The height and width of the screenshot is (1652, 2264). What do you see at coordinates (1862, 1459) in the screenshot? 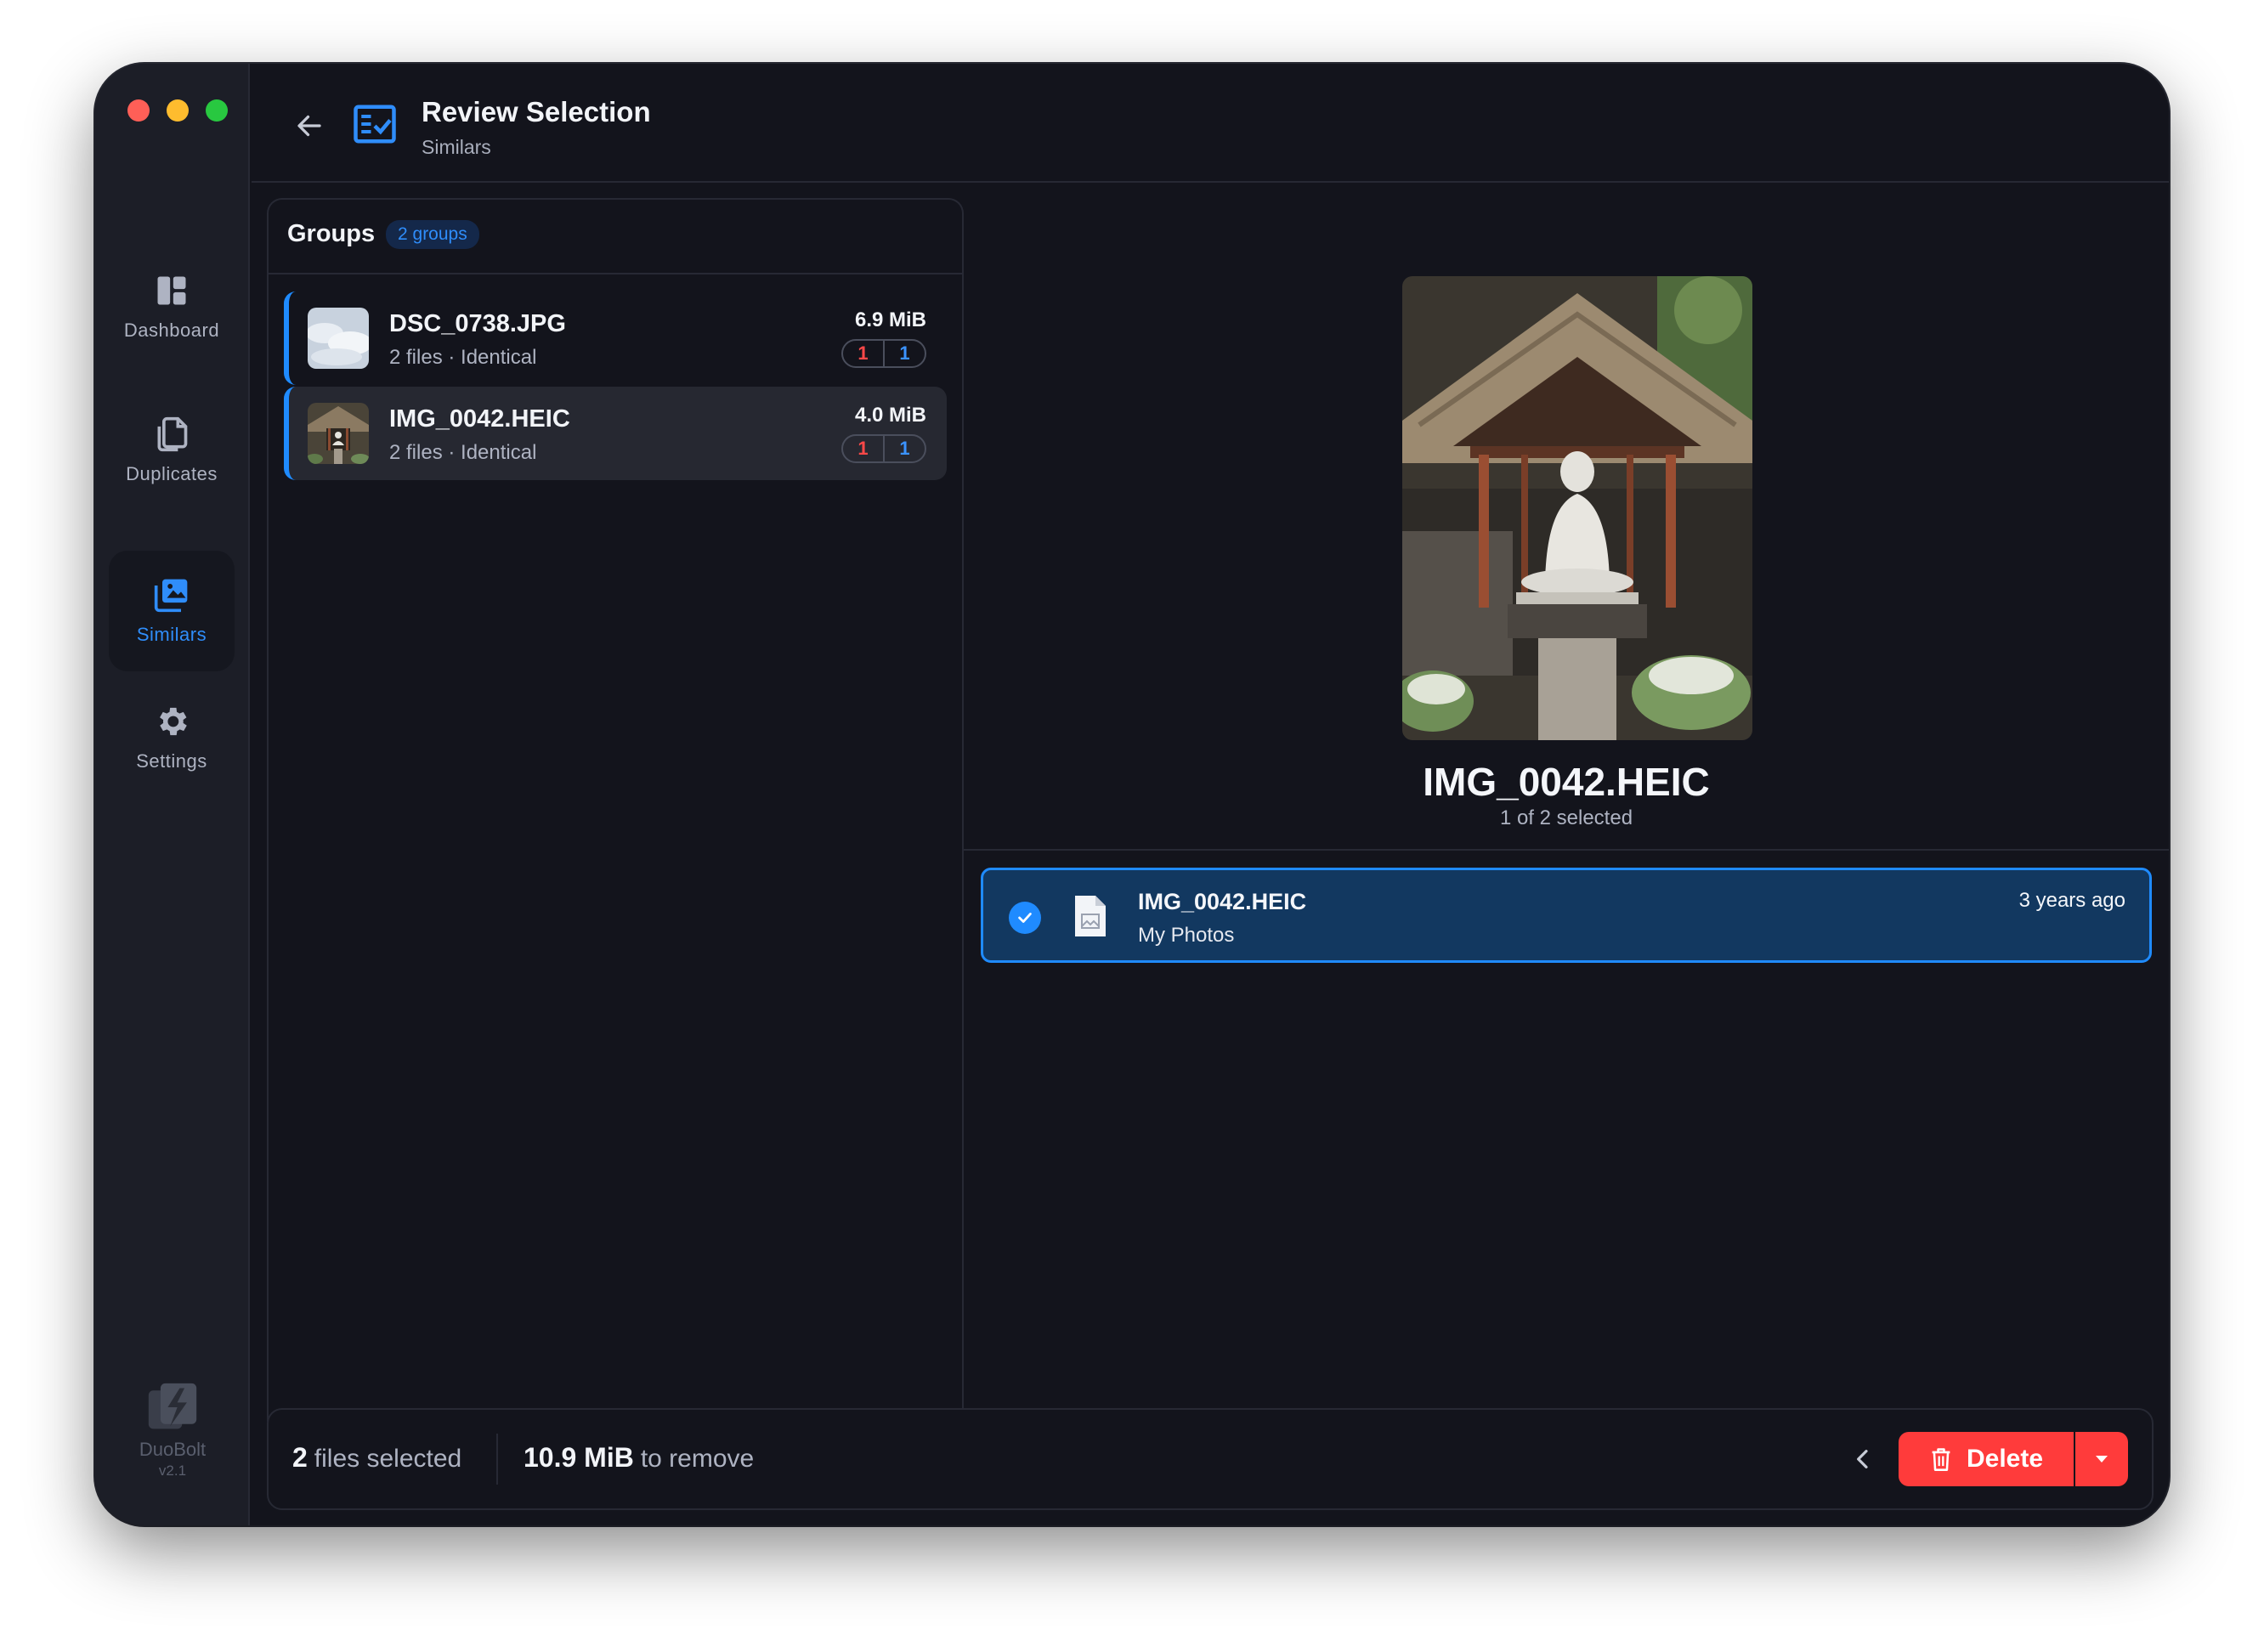
I see `chevron-left-icon` at bounding box center [1862, 1459].